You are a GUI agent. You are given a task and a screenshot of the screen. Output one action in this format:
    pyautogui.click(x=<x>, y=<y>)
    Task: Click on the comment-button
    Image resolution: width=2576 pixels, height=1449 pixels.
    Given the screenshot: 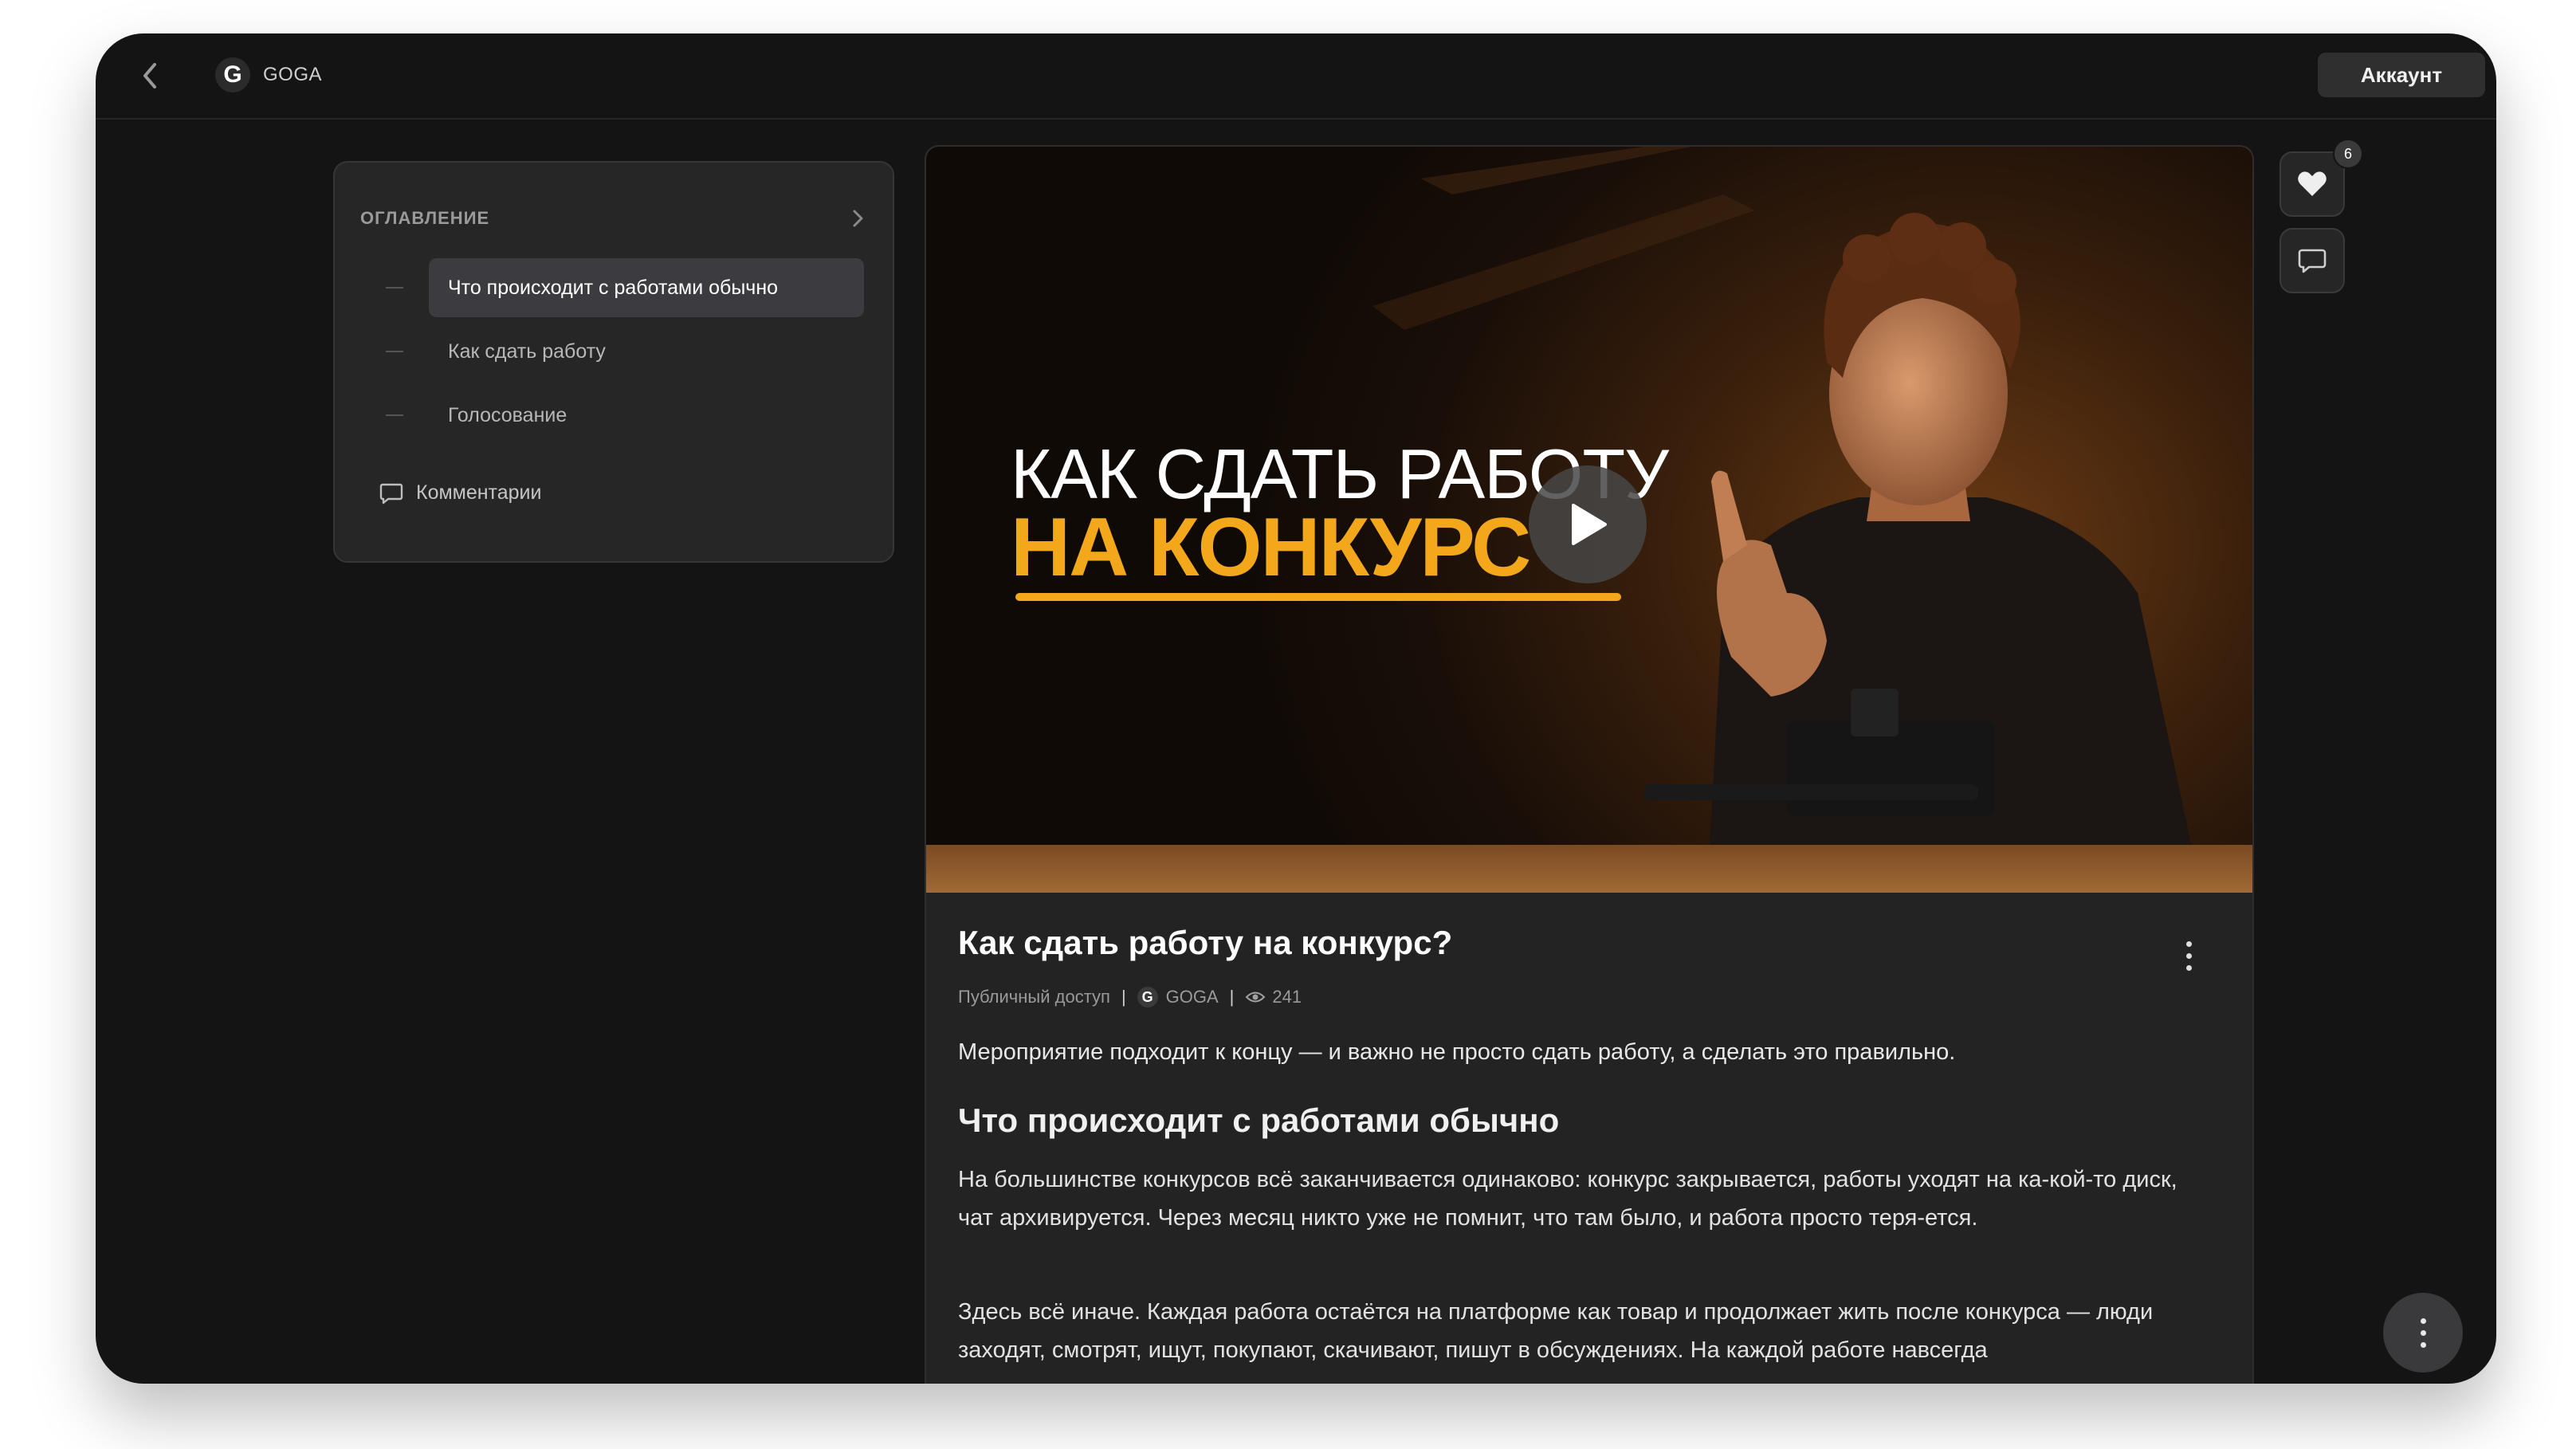 What is the action you would take?
    pyautogui.click(x=2312, y=260)
    